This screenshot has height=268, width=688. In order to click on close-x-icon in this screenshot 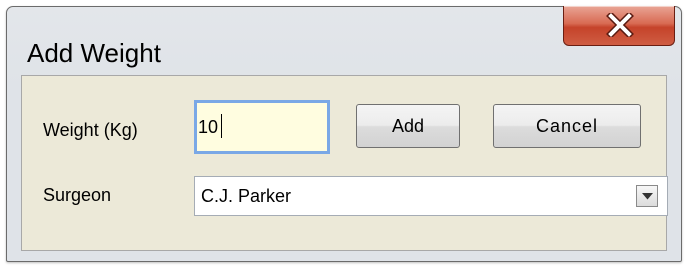, I will do `click(620, 25)`.